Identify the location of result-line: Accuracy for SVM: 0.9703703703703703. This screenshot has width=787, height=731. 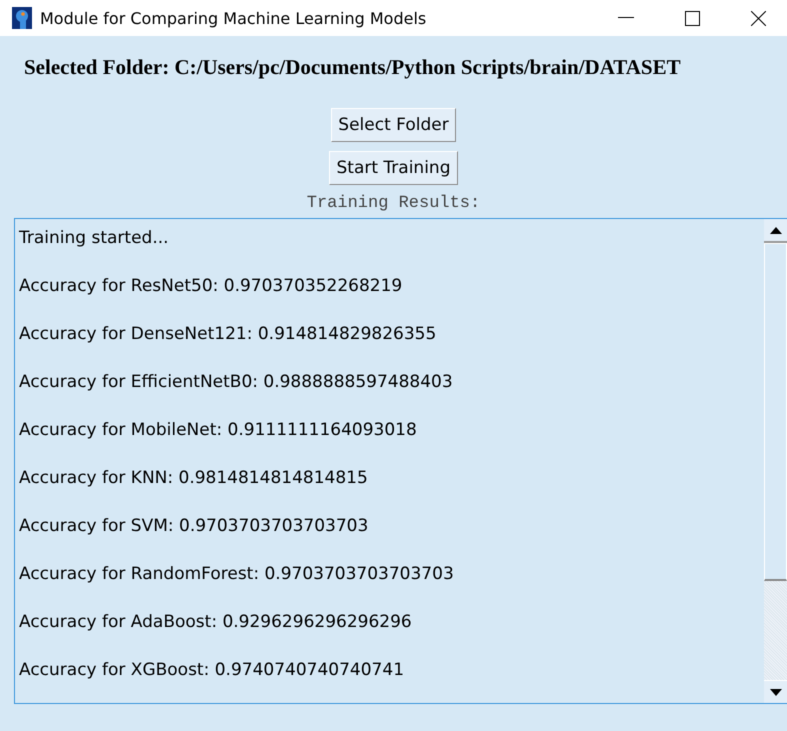
(194, 526).